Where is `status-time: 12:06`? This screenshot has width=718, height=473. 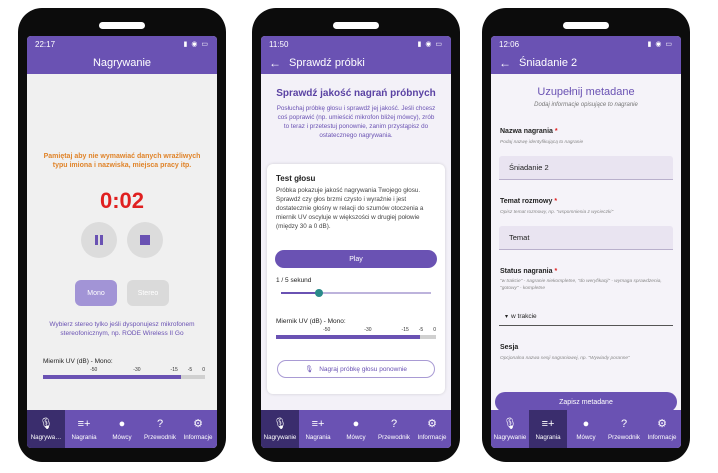 status-time: 12:06 is located at coordinates (509, 44).